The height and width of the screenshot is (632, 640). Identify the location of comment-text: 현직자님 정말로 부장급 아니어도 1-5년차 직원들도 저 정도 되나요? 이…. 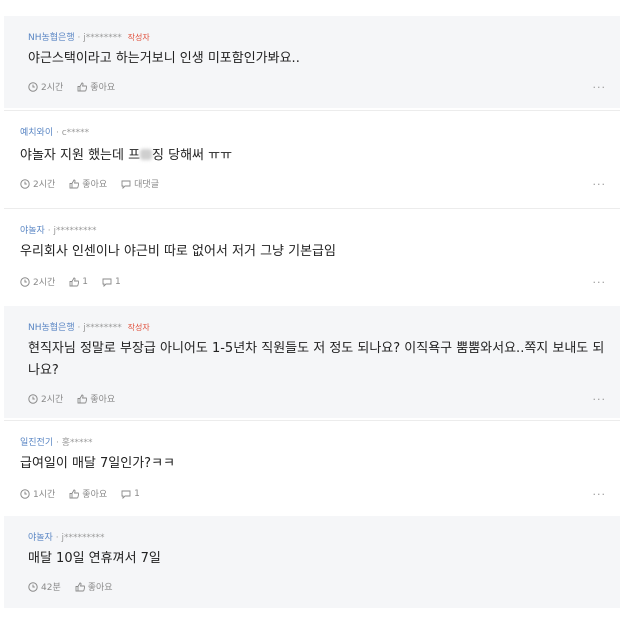
(316, 359).